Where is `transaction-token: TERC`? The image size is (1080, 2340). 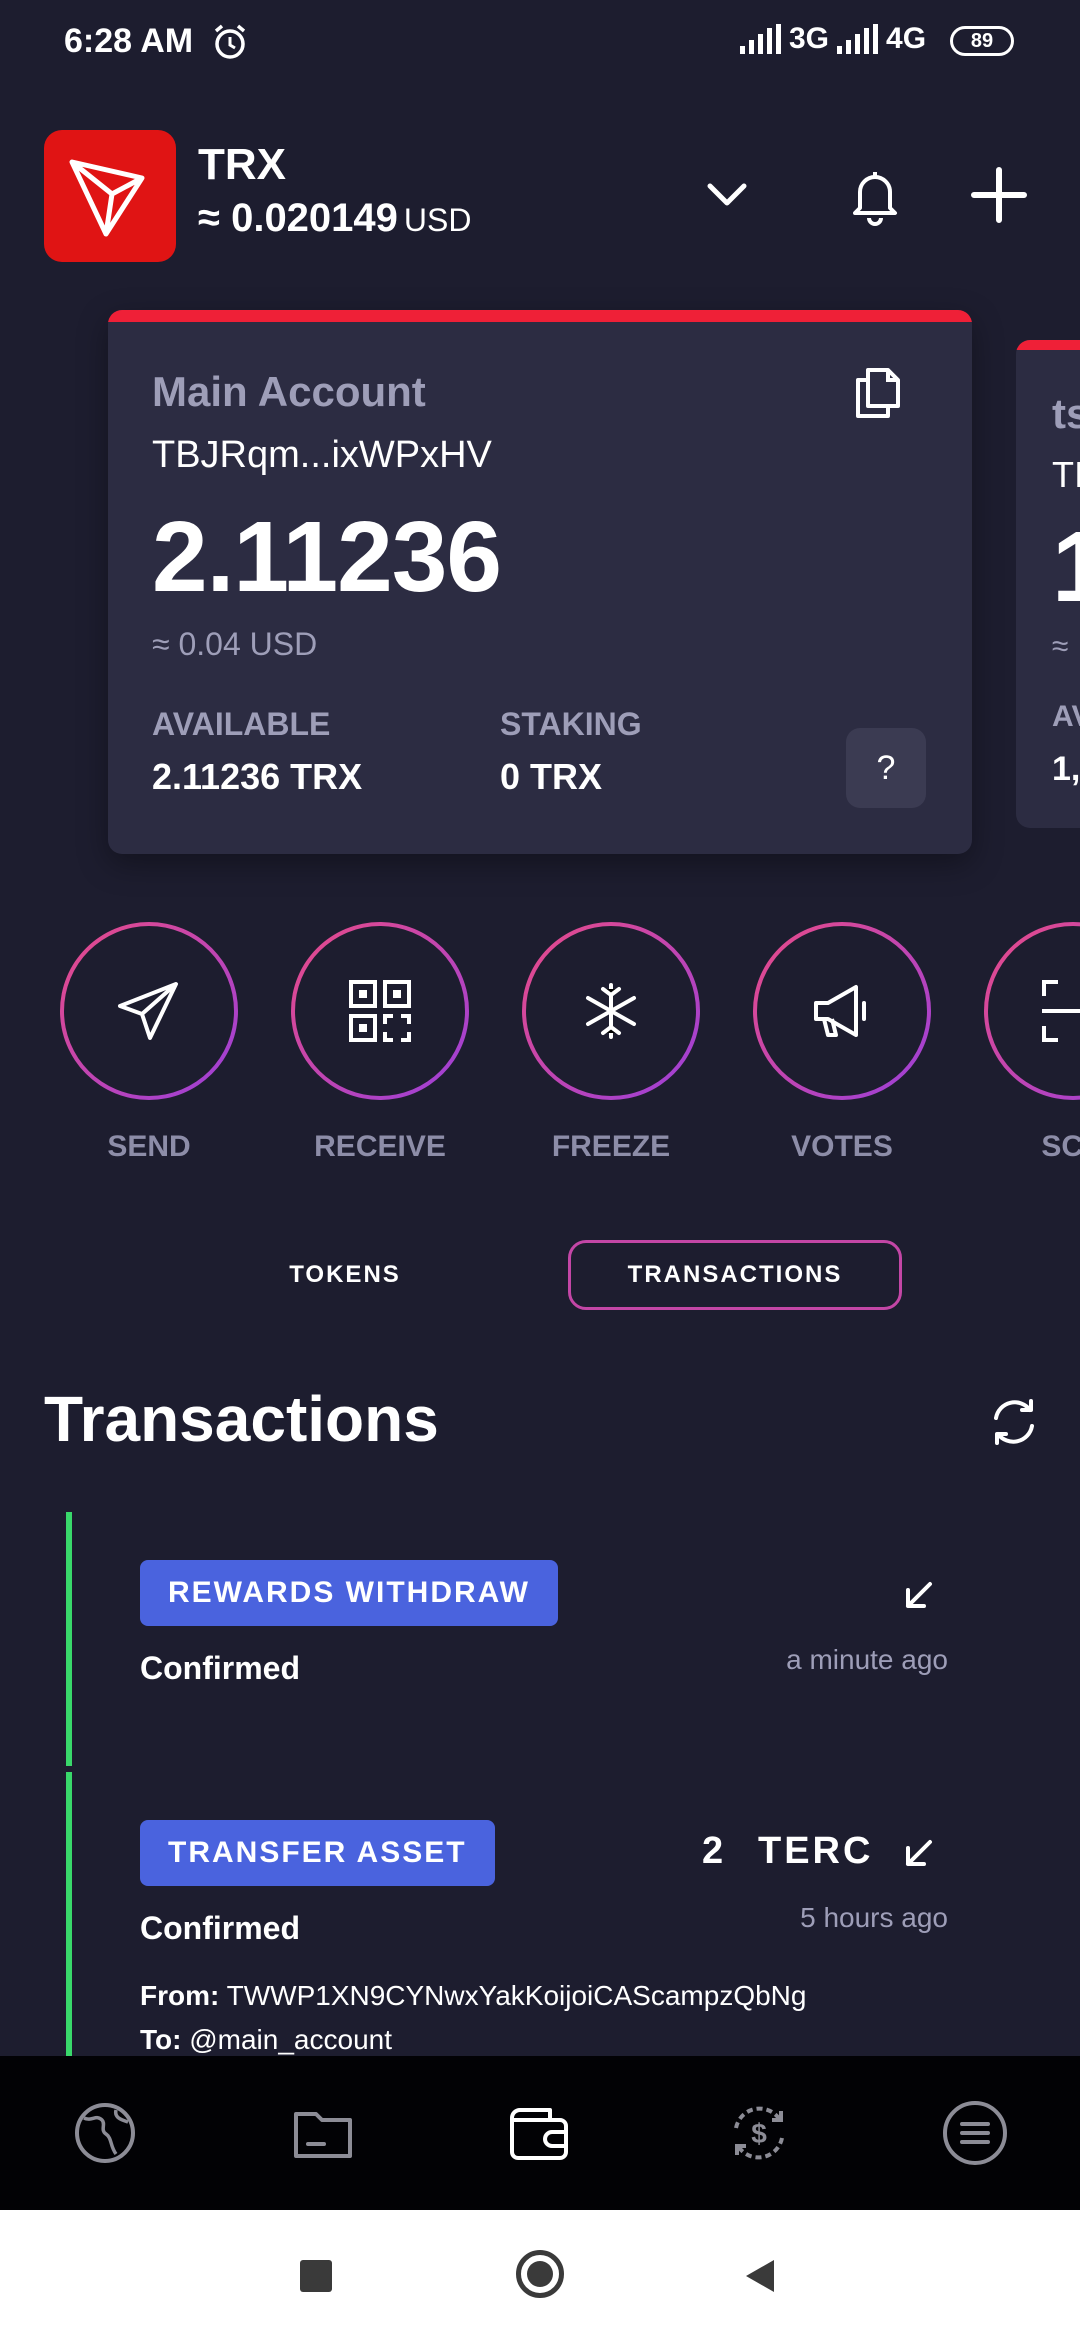 transaction-token: TERC is located at coordinates (816, 1851).